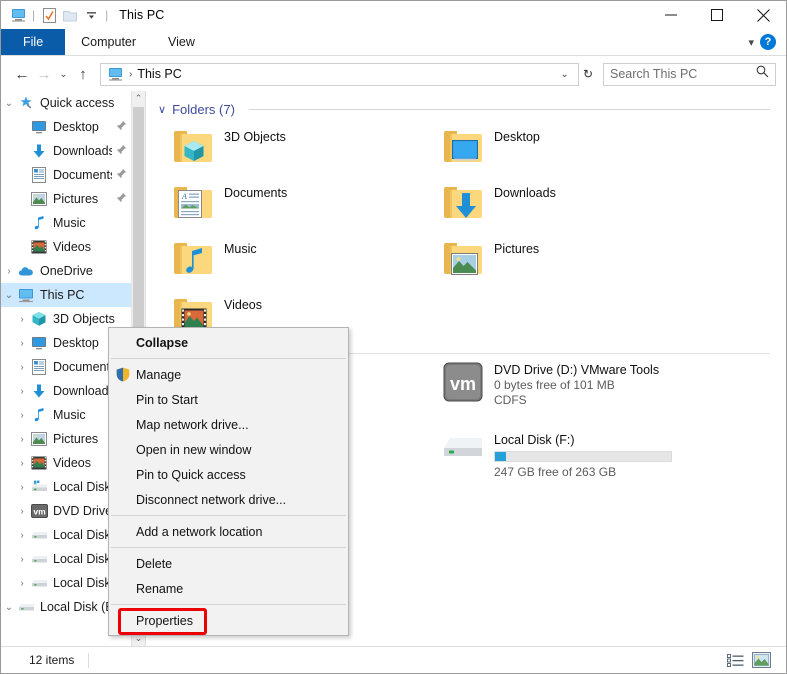 The height and width of the screenshot is (674, 787). What do you see at coordinates (577, 207) in the screenshot?
I see `folder-tile: Downloads` at bounding box center [577, 207].